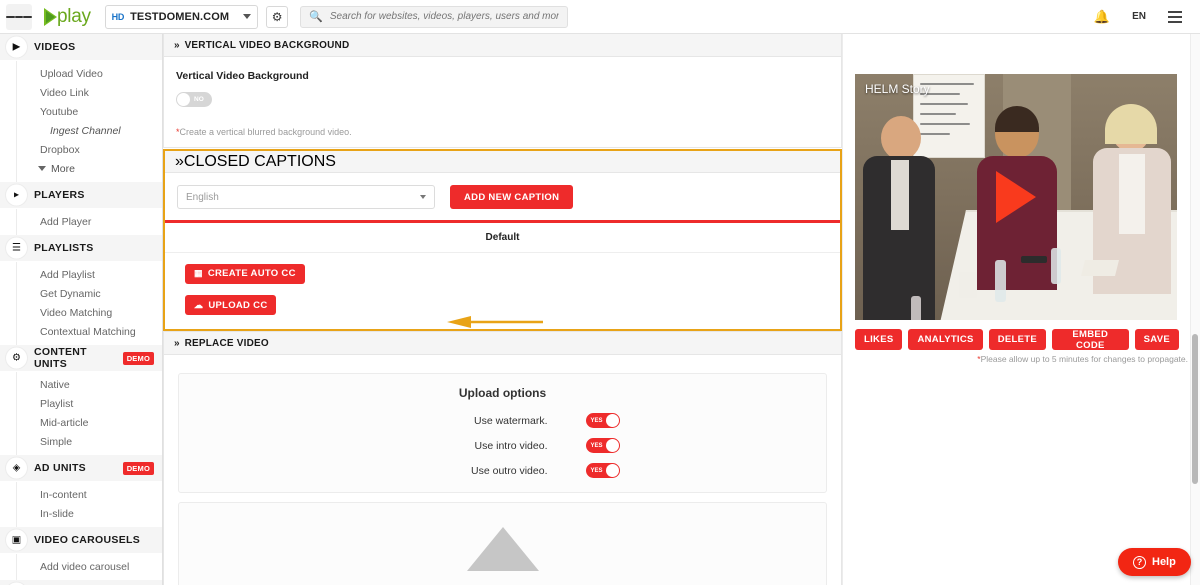 The height and width of the screenshot is (585, 1200). I want to click on sidebar-item-add-video-carousel: Add video carousel, so click(81, 566).